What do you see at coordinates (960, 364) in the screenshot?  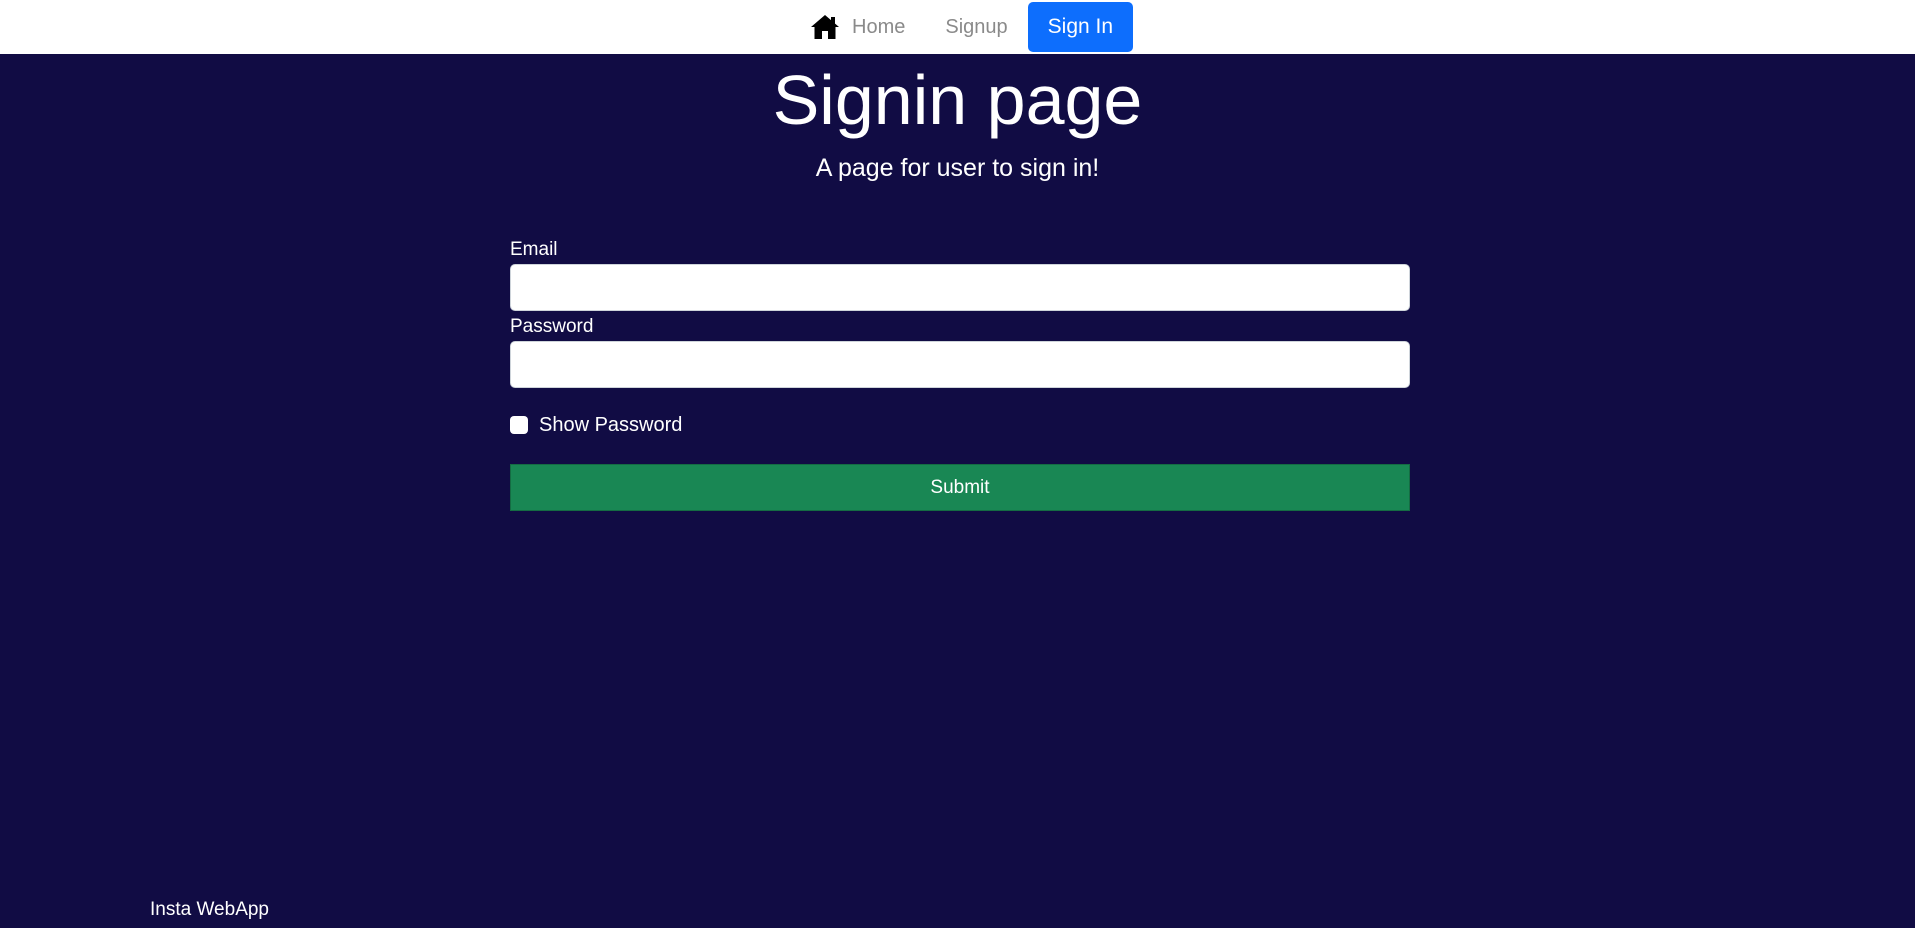 I see `password-field` at bounding box center [960, 364].